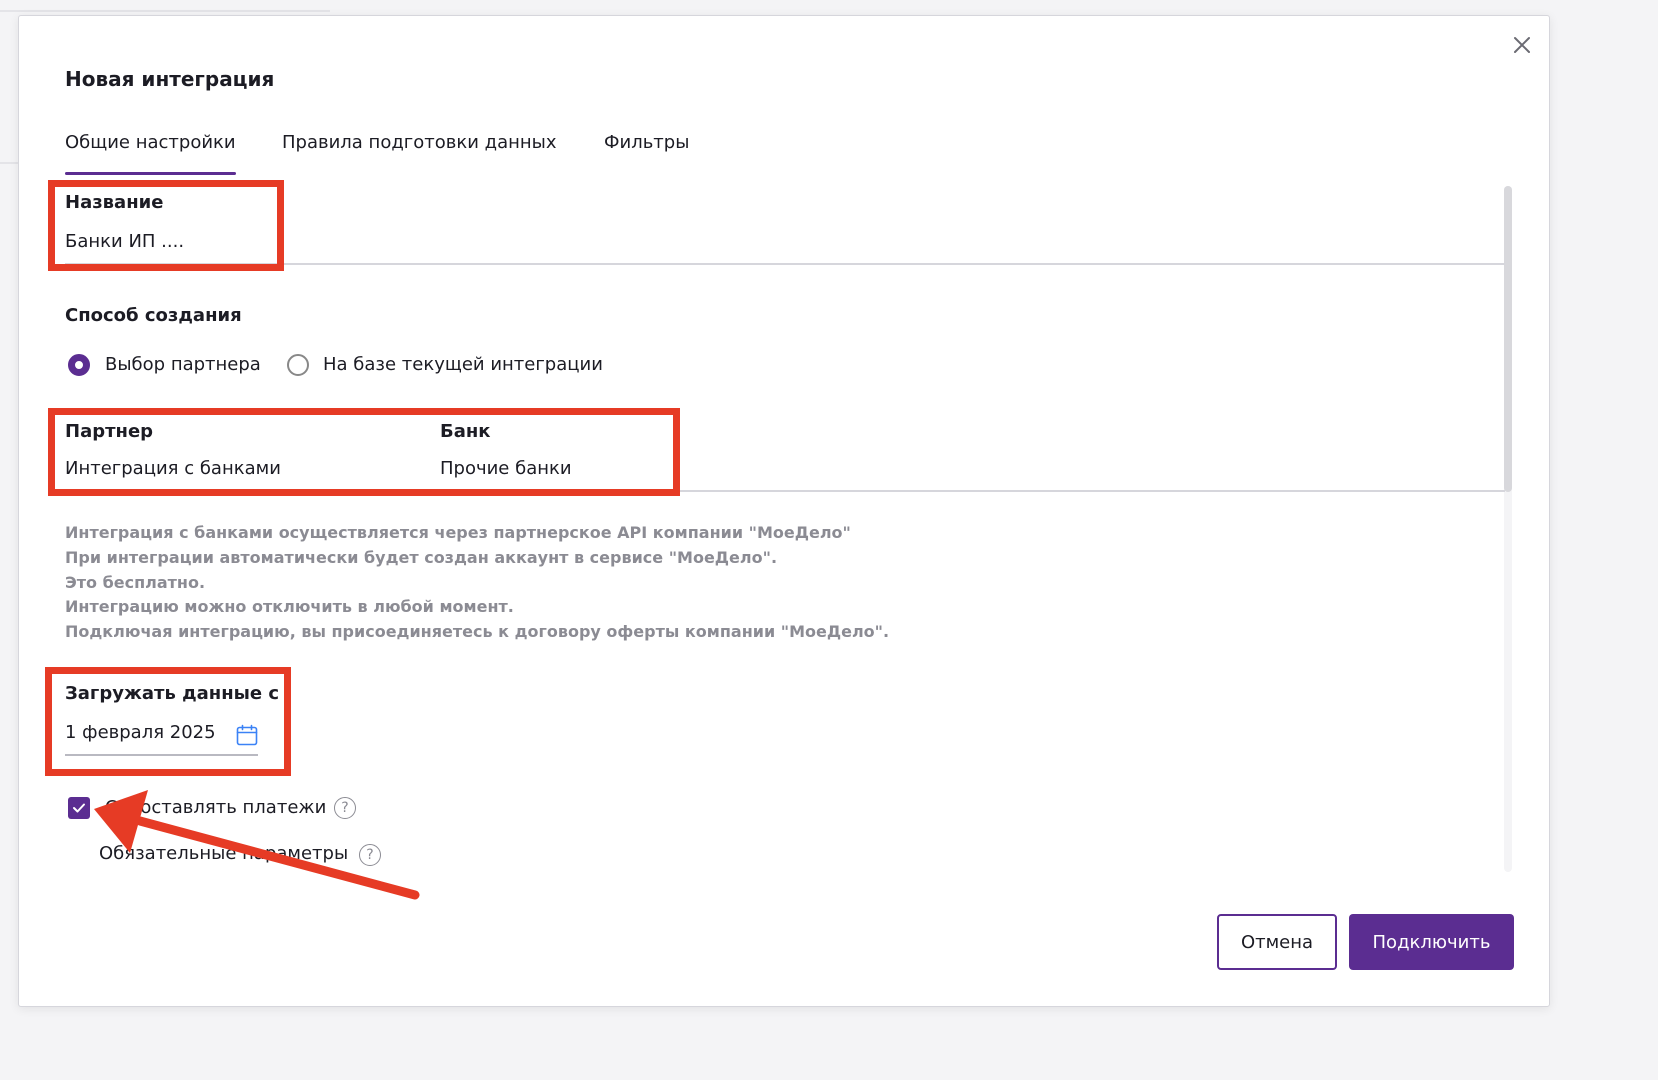 The width and height of the screenshot is (1658, 1080). What do you see at coordinates (257, 845) in the screenshot?
I see `annotation-arrow` at bounding box center [257, 845].